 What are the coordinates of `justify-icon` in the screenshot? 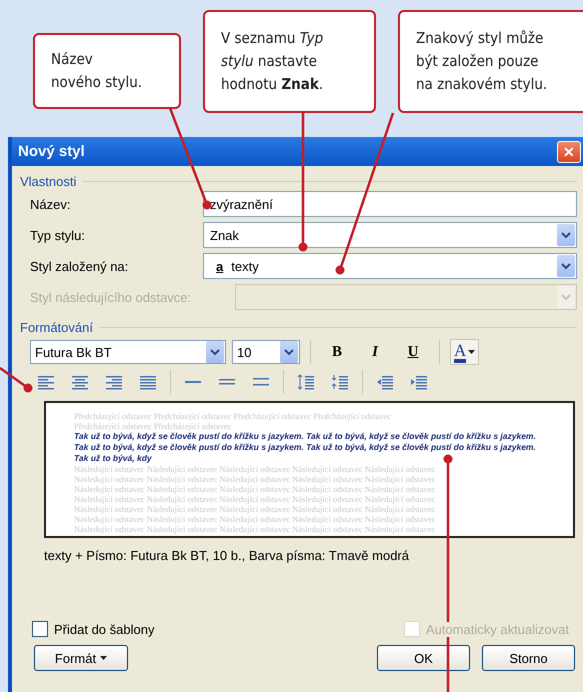 It's located at (148, 382).